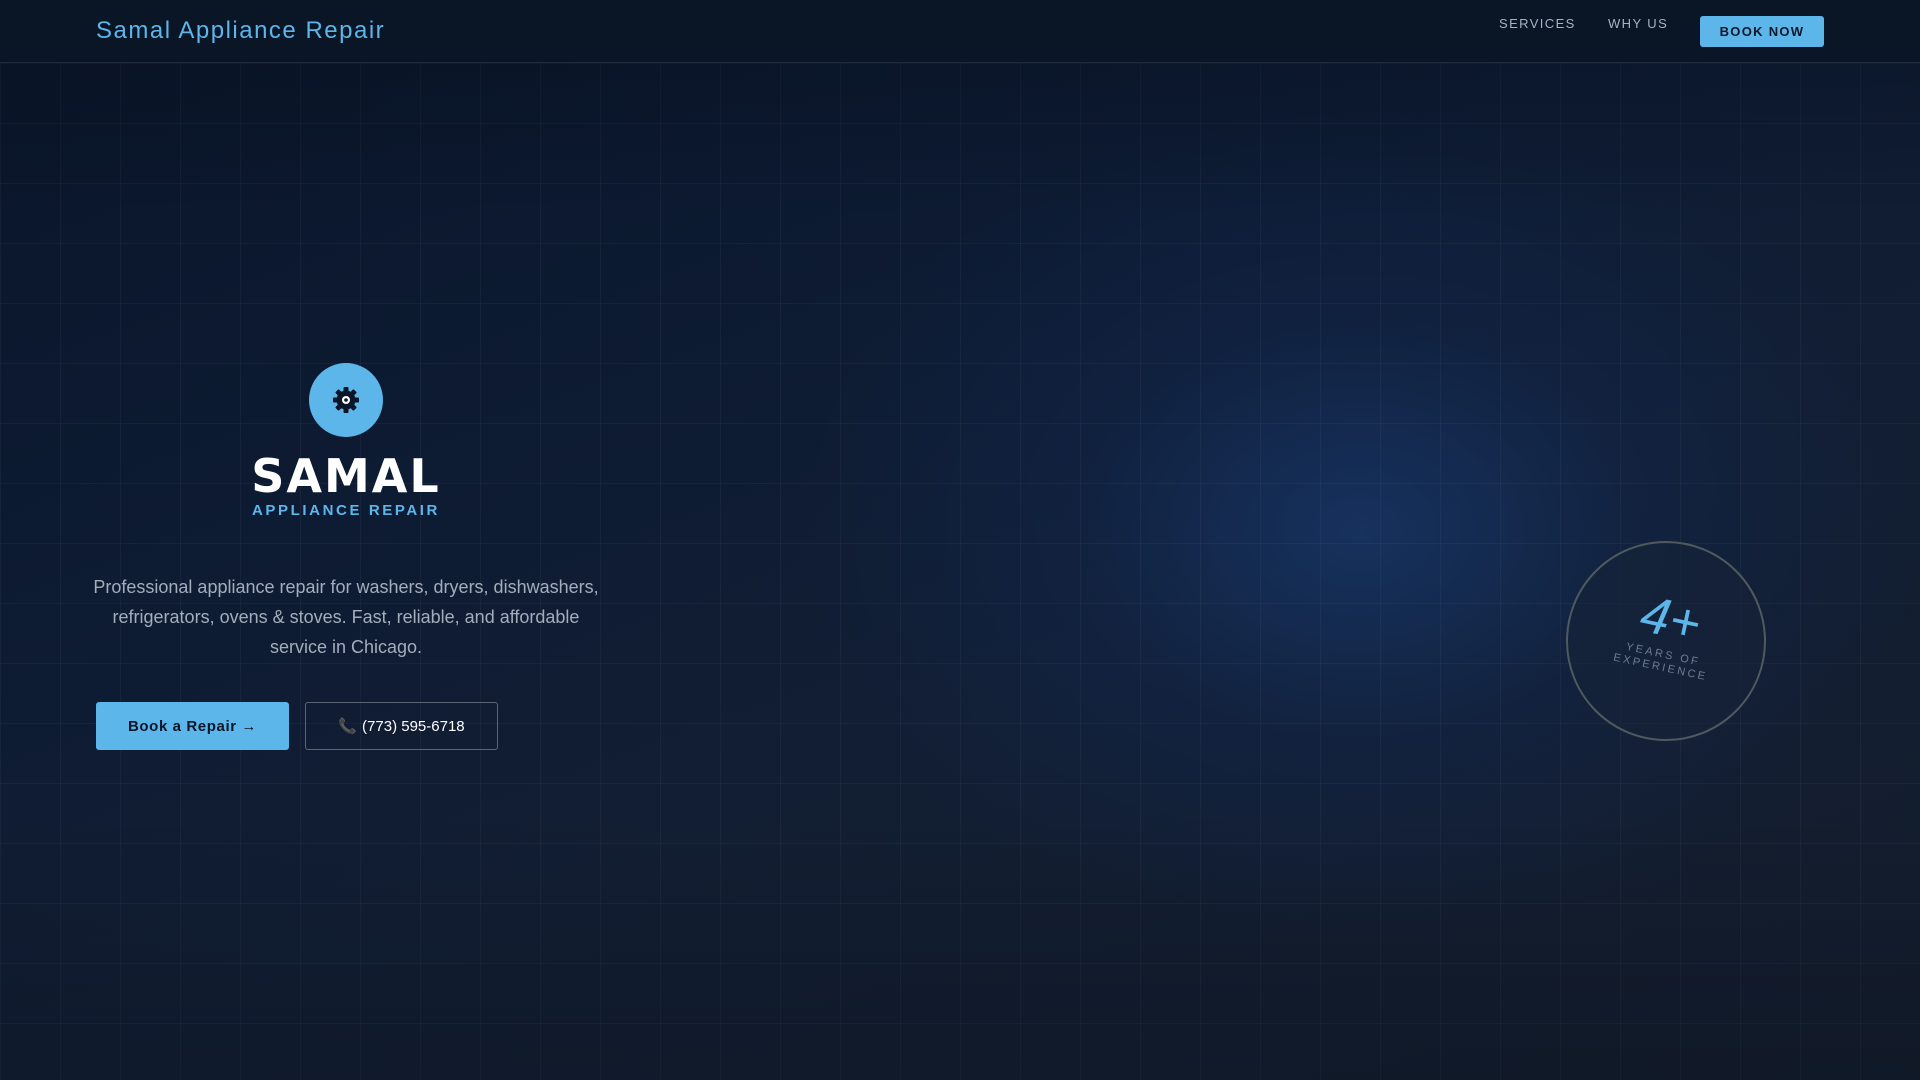  Describe the element at coordinates (413, 726) in the screenshot. I see `phone-number: (773) 595-6718` at that location.